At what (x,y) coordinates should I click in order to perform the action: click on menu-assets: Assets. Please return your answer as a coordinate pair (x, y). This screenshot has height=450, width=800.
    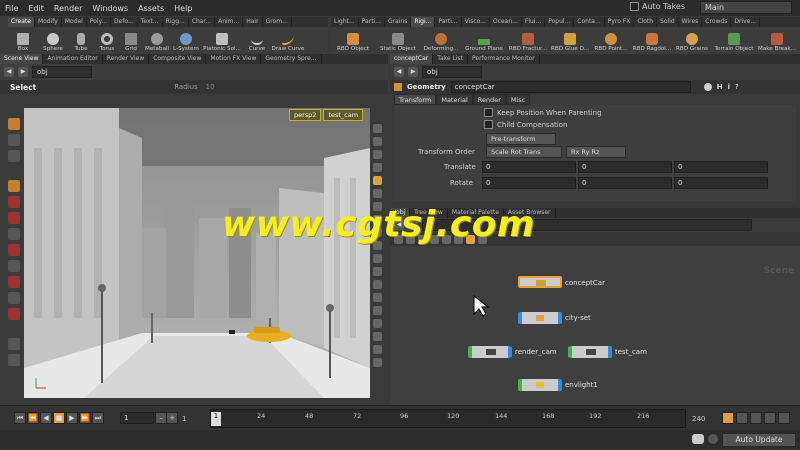
    Looking at the image, I should click on (151, 8).